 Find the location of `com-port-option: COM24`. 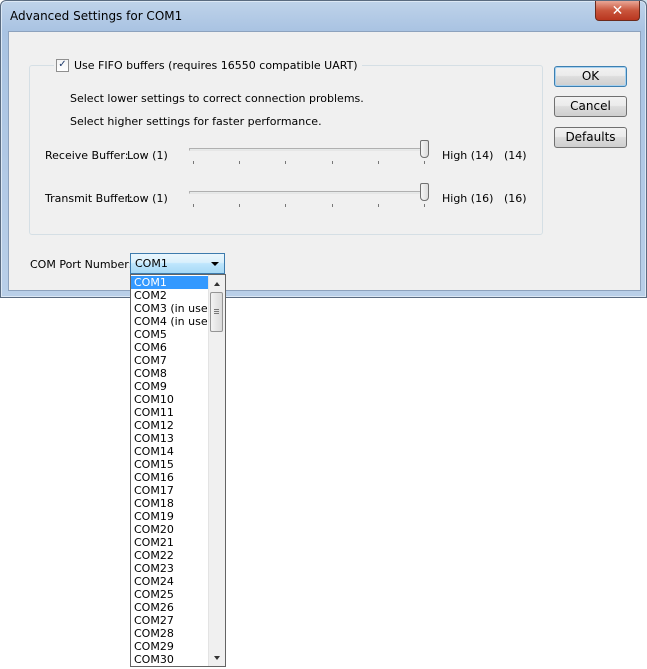

com-port-option: COM24 is located at coordinates (170, 581).